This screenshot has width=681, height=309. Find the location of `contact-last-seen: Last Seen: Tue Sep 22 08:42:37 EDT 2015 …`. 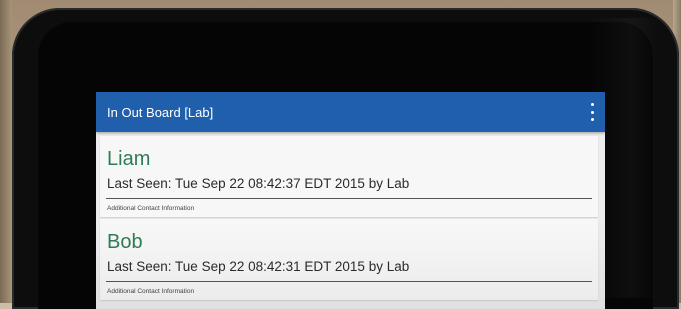

contact-last-seen: Last Seen: Tue Sep 22 08:42:37 EDT 2015 … is located at coordinates (258, 183).